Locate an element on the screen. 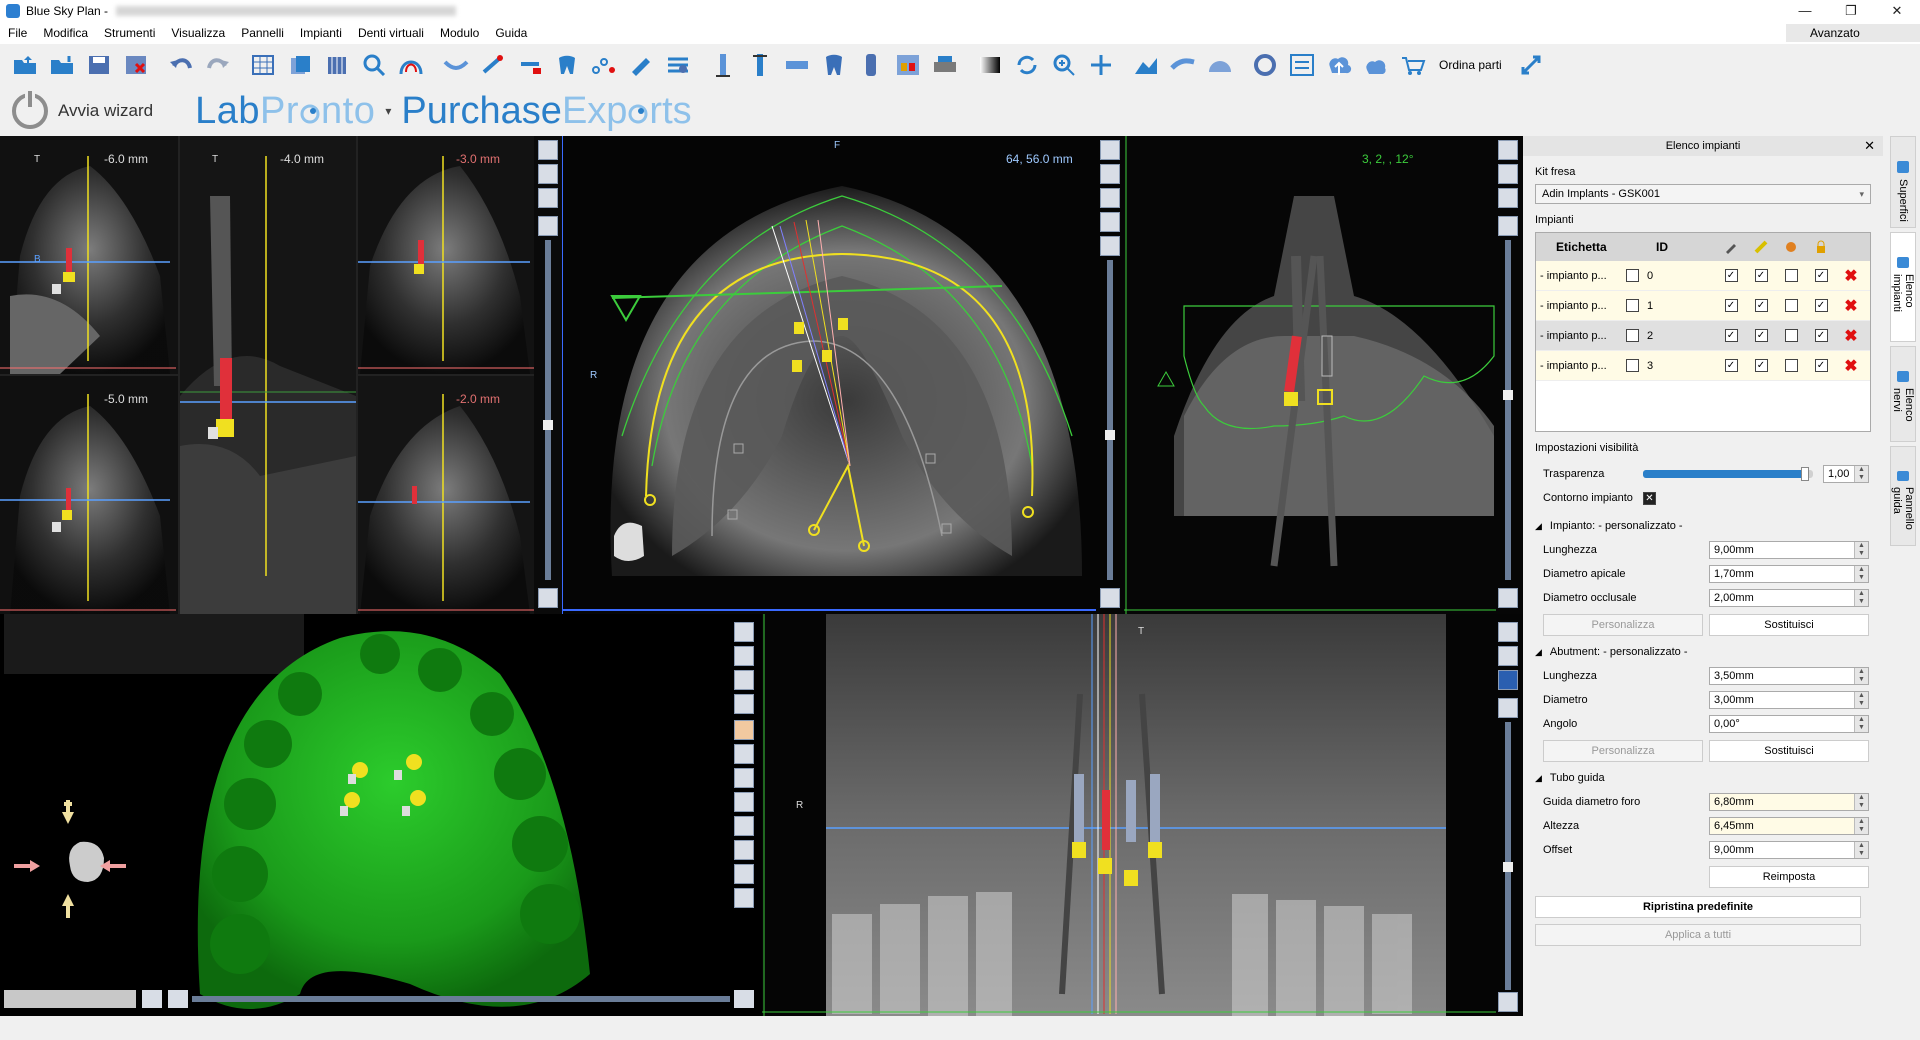  menu-strumenti: Strumenti is located at coordinates (129, 33).